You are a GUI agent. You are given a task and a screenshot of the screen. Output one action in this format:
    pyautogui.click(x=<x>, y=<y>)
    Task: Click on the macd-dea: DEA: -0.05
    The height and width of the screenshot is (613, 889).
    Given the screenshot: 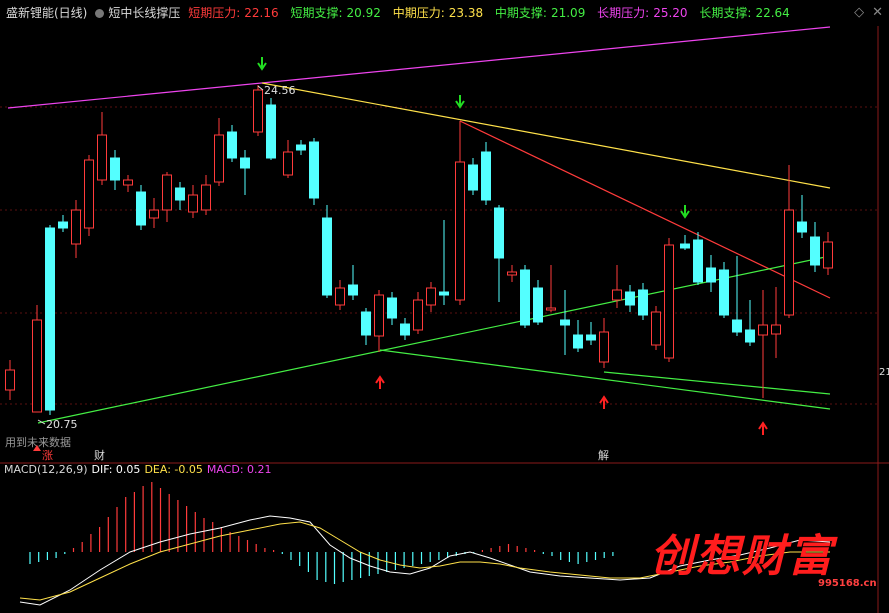 What is the action you would take?
    pyautogui.click(x=173, y=469)
    